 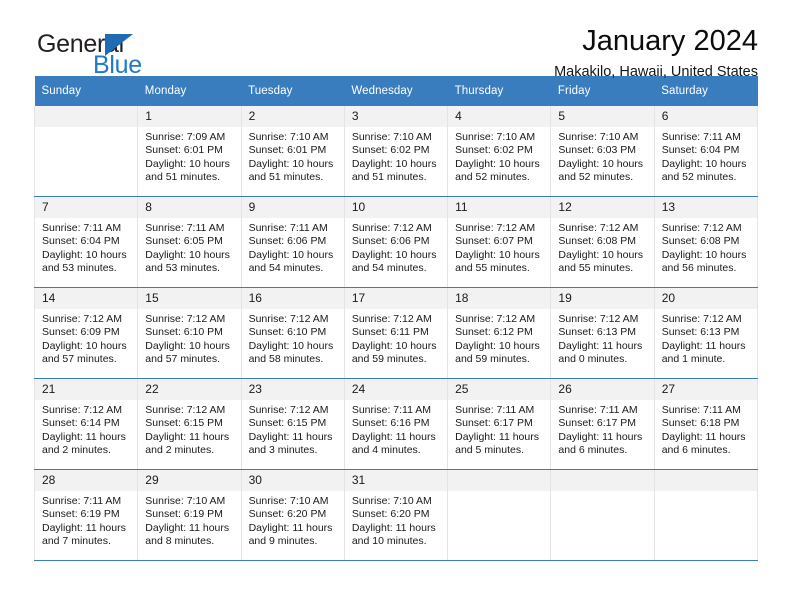 What do you see at coordinates (499, 515) in the screenshot?
I see `calendar-day-cell-empty` at bounding box center [499, 515].